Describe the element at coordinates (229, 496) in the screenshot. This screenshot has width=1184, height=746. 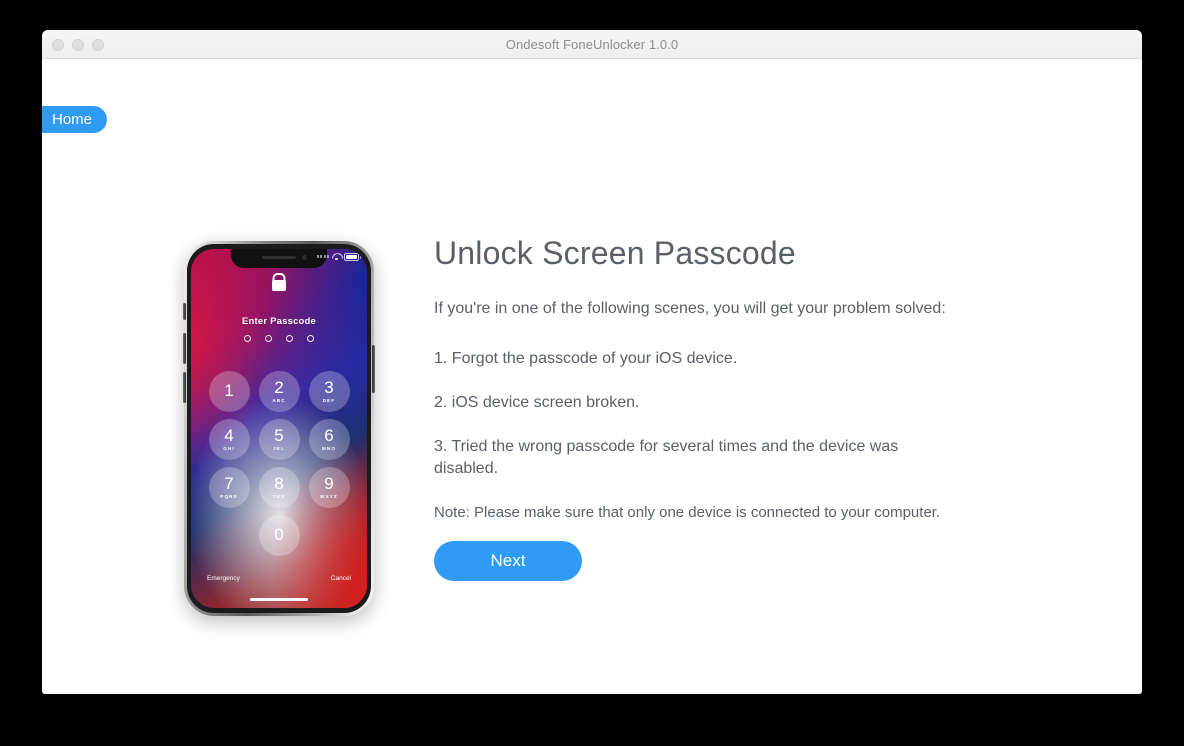
I see `key-letters: PQRS` at that location.